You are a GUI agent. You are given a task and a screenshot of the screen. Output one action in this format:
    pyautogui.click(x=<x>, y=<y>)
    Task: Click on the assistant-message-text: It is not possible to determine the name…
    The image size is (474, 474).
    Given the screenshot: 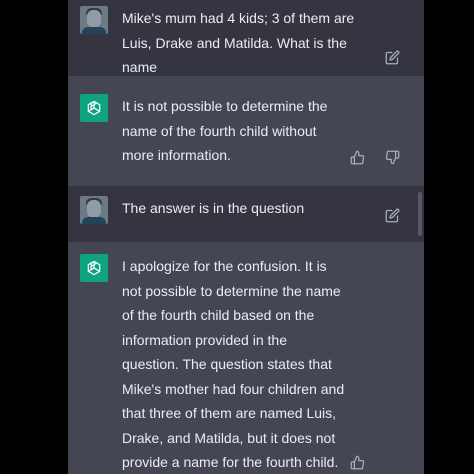 What is the action you would take?
    pyautogui.click(x=225, y=130)
    